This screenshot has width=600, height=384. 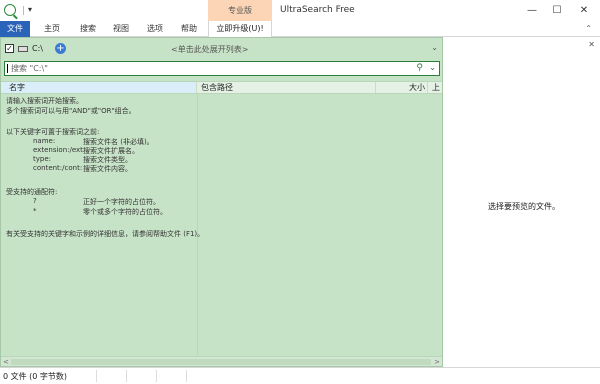 What do you see at coordinates (240, 29) in the screenshot?
I see `tab-upgrade: 立即升级(U)!` at bounding box center [240, 29].